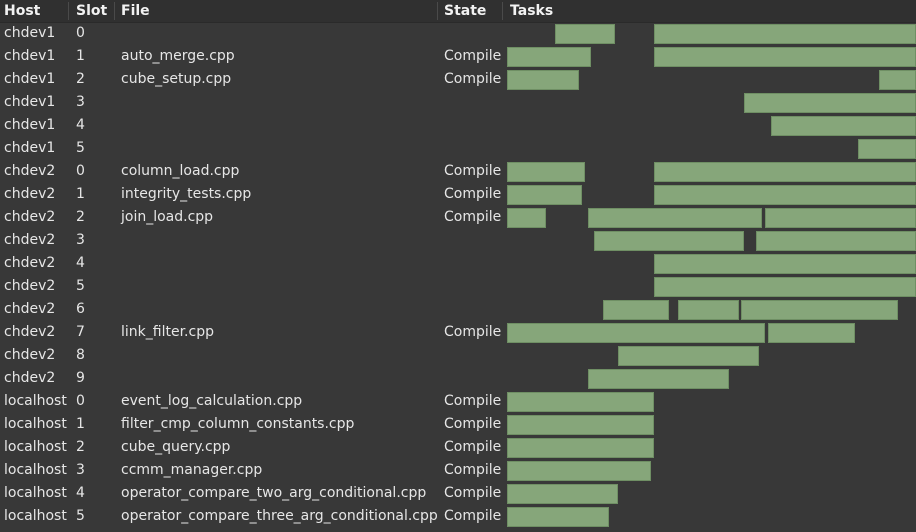 The image size is (916, 532). I want to click on slot-cell: 4, so click(80, 263).